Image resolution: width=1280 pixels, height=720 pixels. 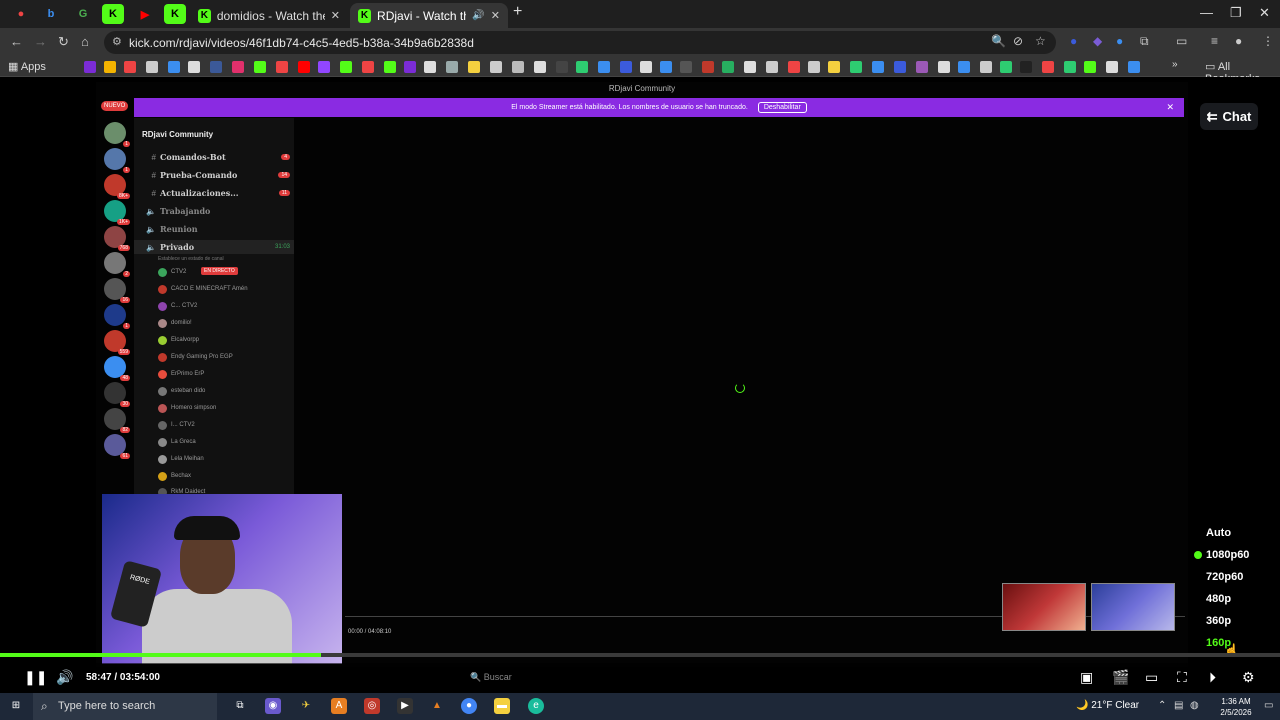 I want to click on taskbar-search: ⌕ Type here to search, so click(x=125, y=706).